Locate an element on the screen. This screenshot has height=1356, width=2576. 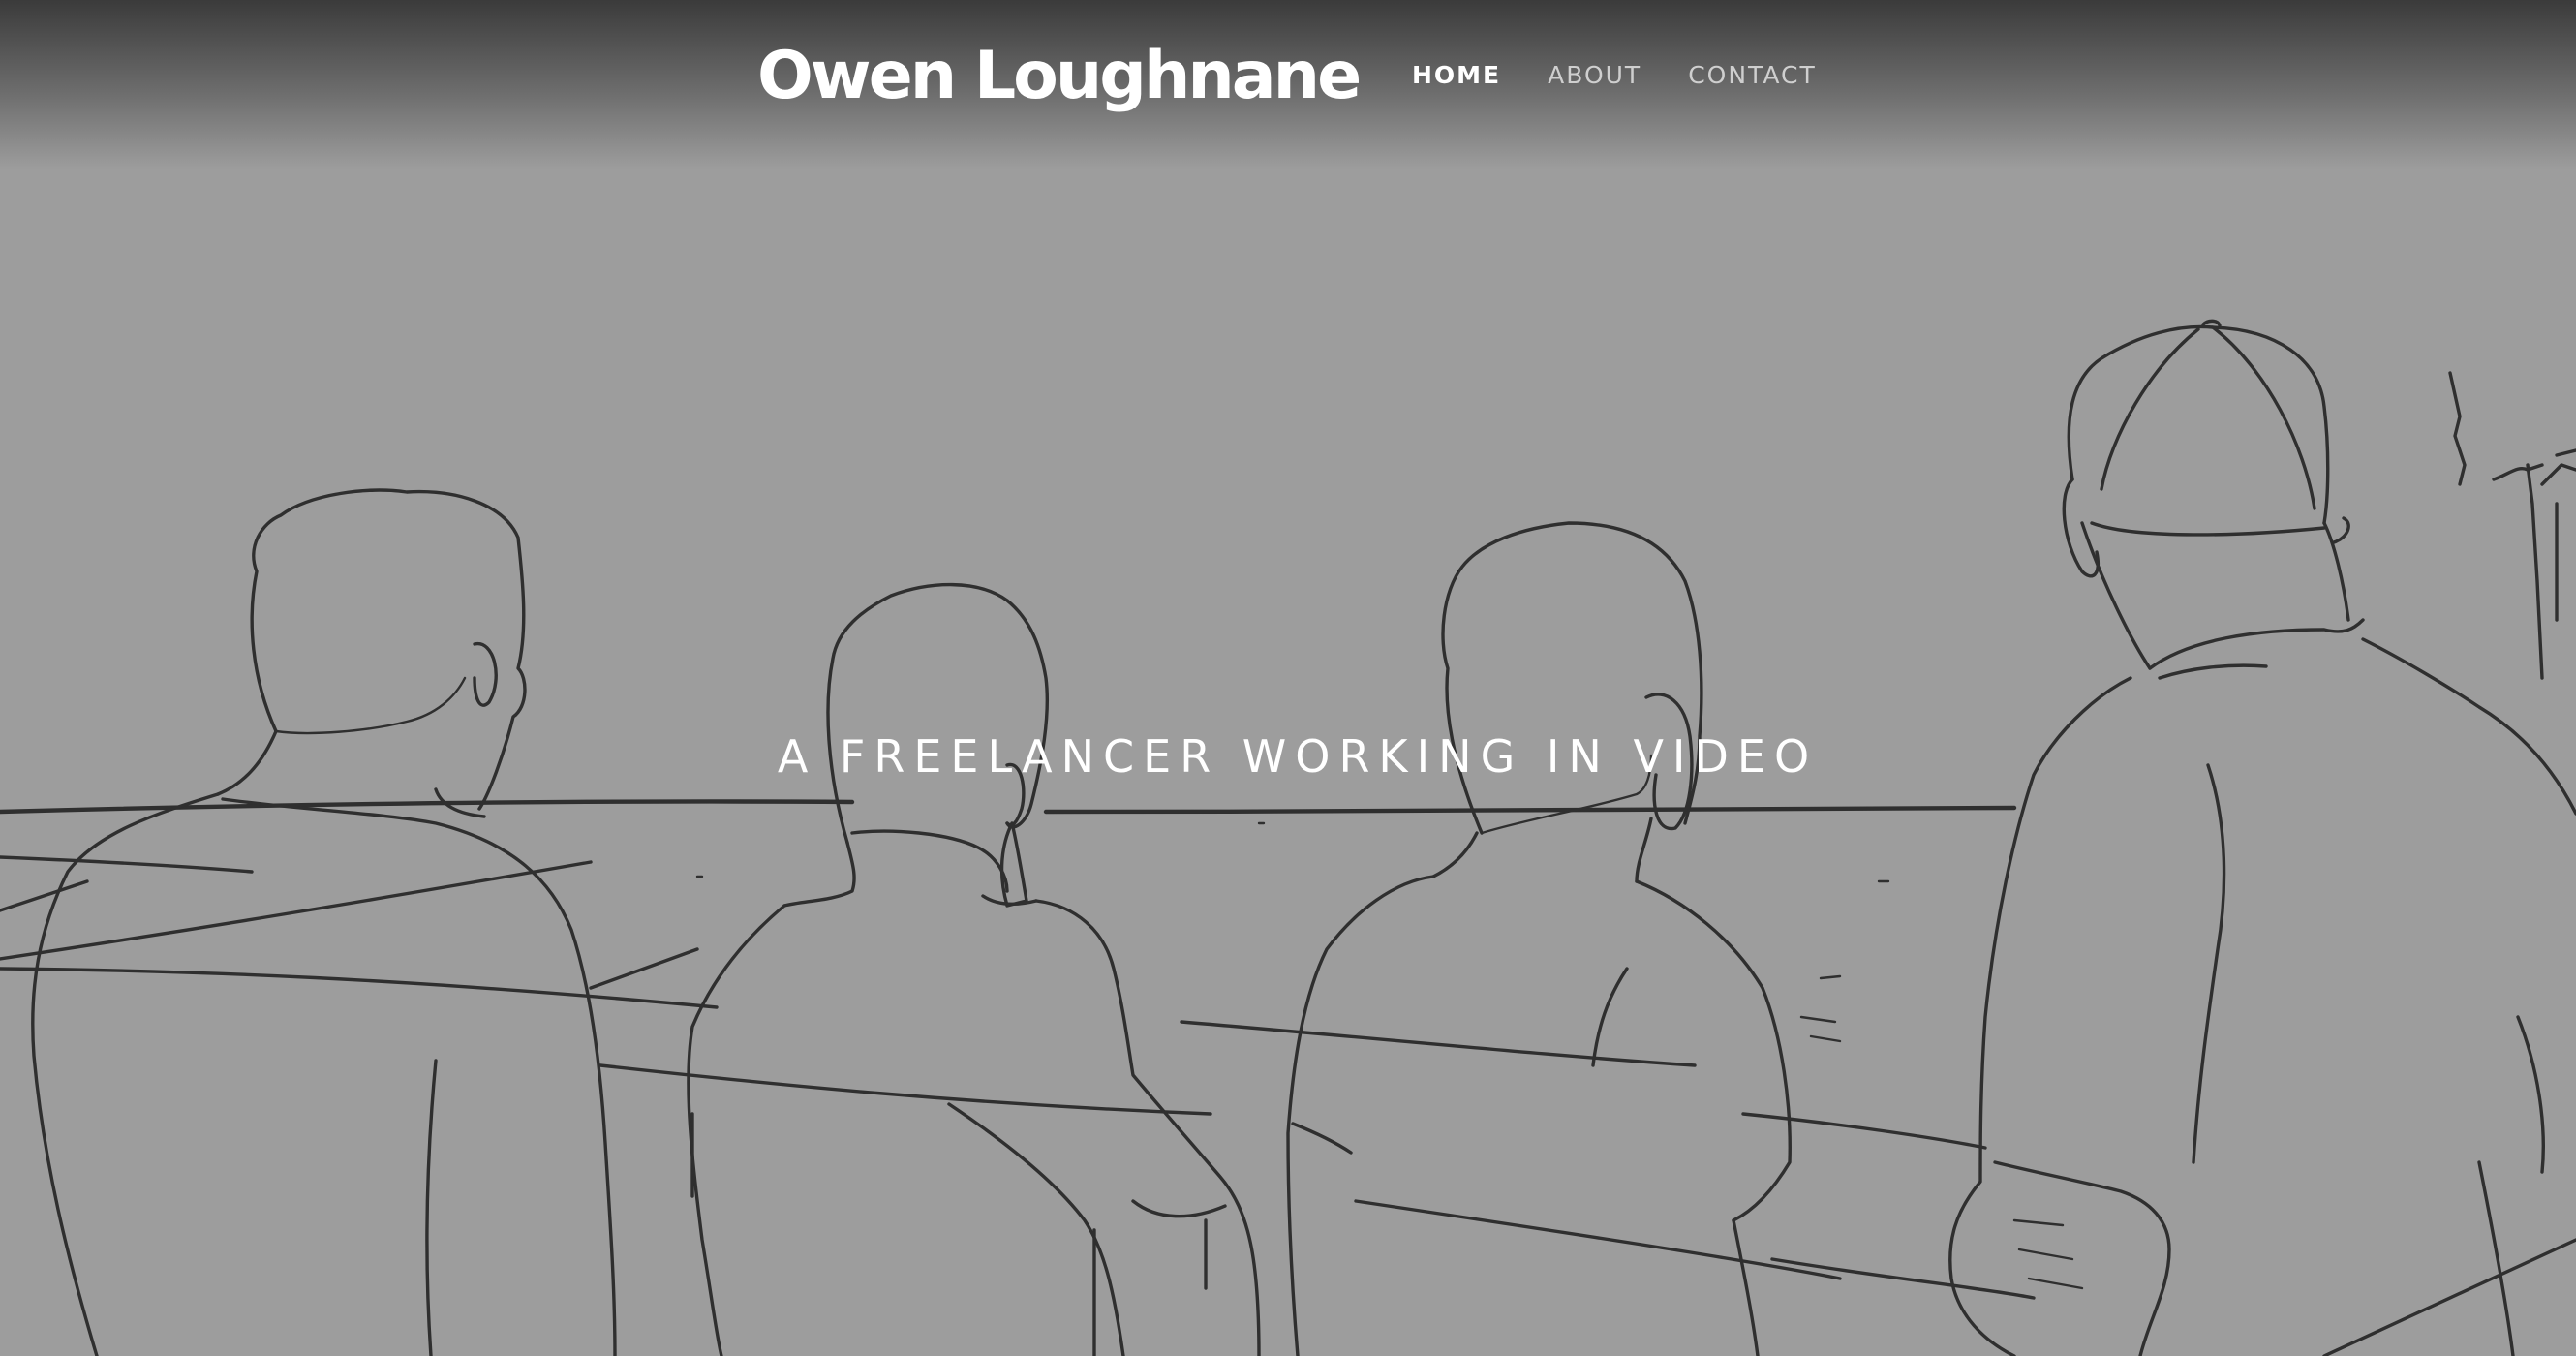
nav-link-home: HOME is located at coordinates (1456, 75).